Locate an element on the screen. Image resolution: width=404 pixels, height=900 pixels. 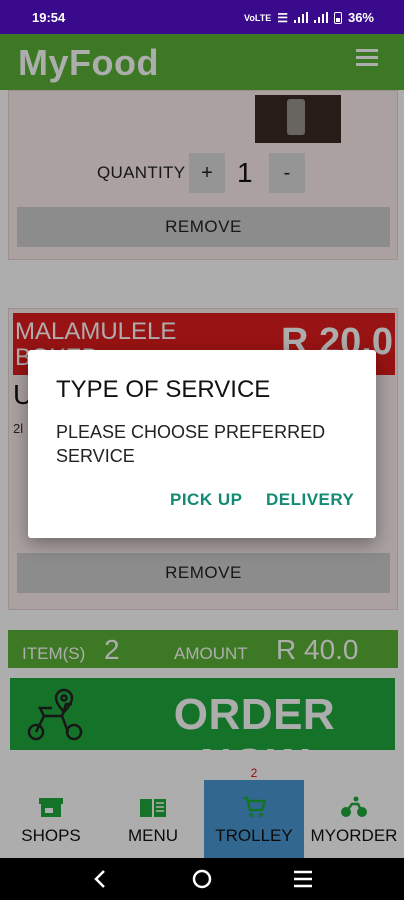
battery-level: 36% is located at coordinates (360, 17).